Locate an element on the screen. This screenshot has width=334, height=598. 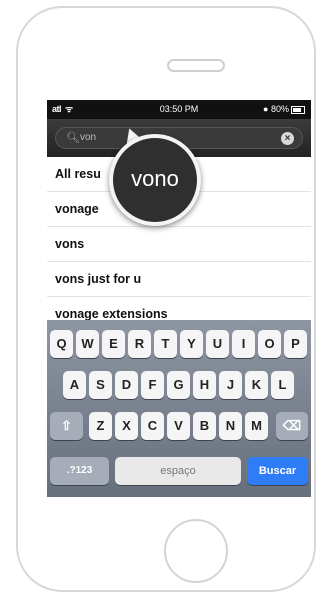
search-value: von is located at coordinates (88, 137).